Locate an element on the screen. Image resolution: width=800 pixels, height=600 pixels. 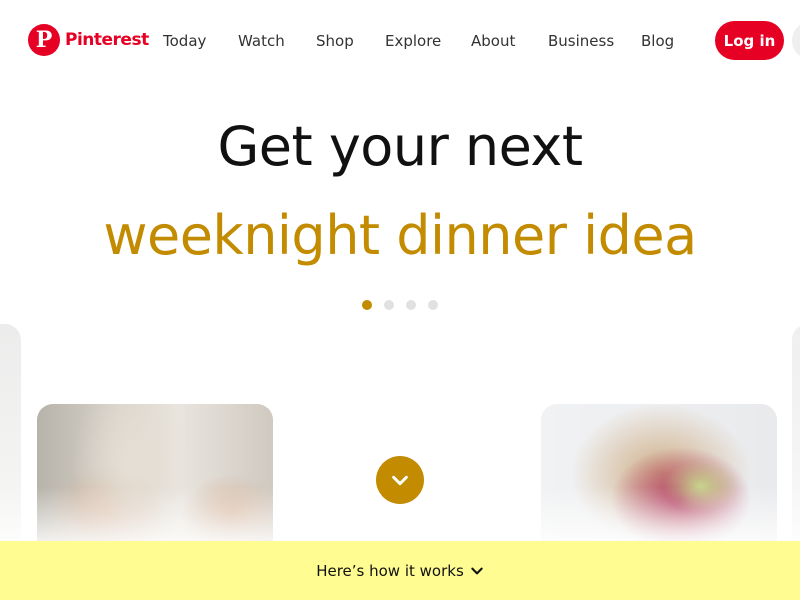
pinterest-logo-link: P Pinterest is located at coordinates (88, 40).